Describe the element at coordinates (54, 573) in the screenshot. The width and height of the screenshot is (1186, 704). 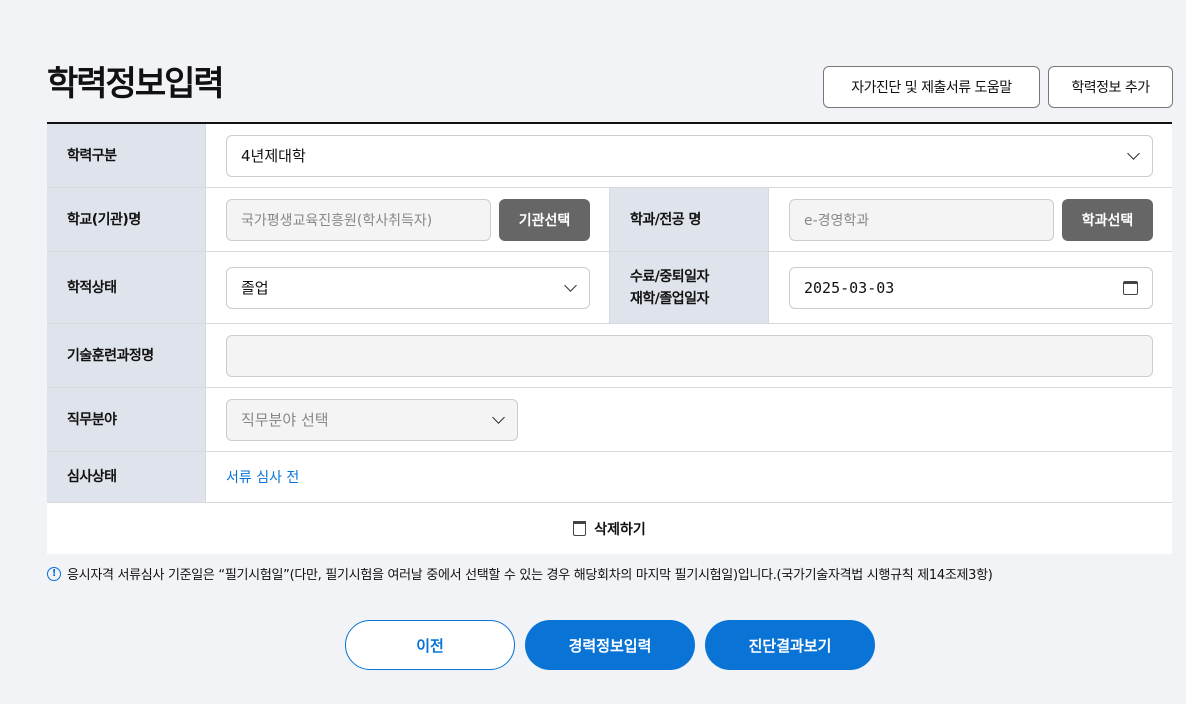
I see `info-icon: !` at that location.